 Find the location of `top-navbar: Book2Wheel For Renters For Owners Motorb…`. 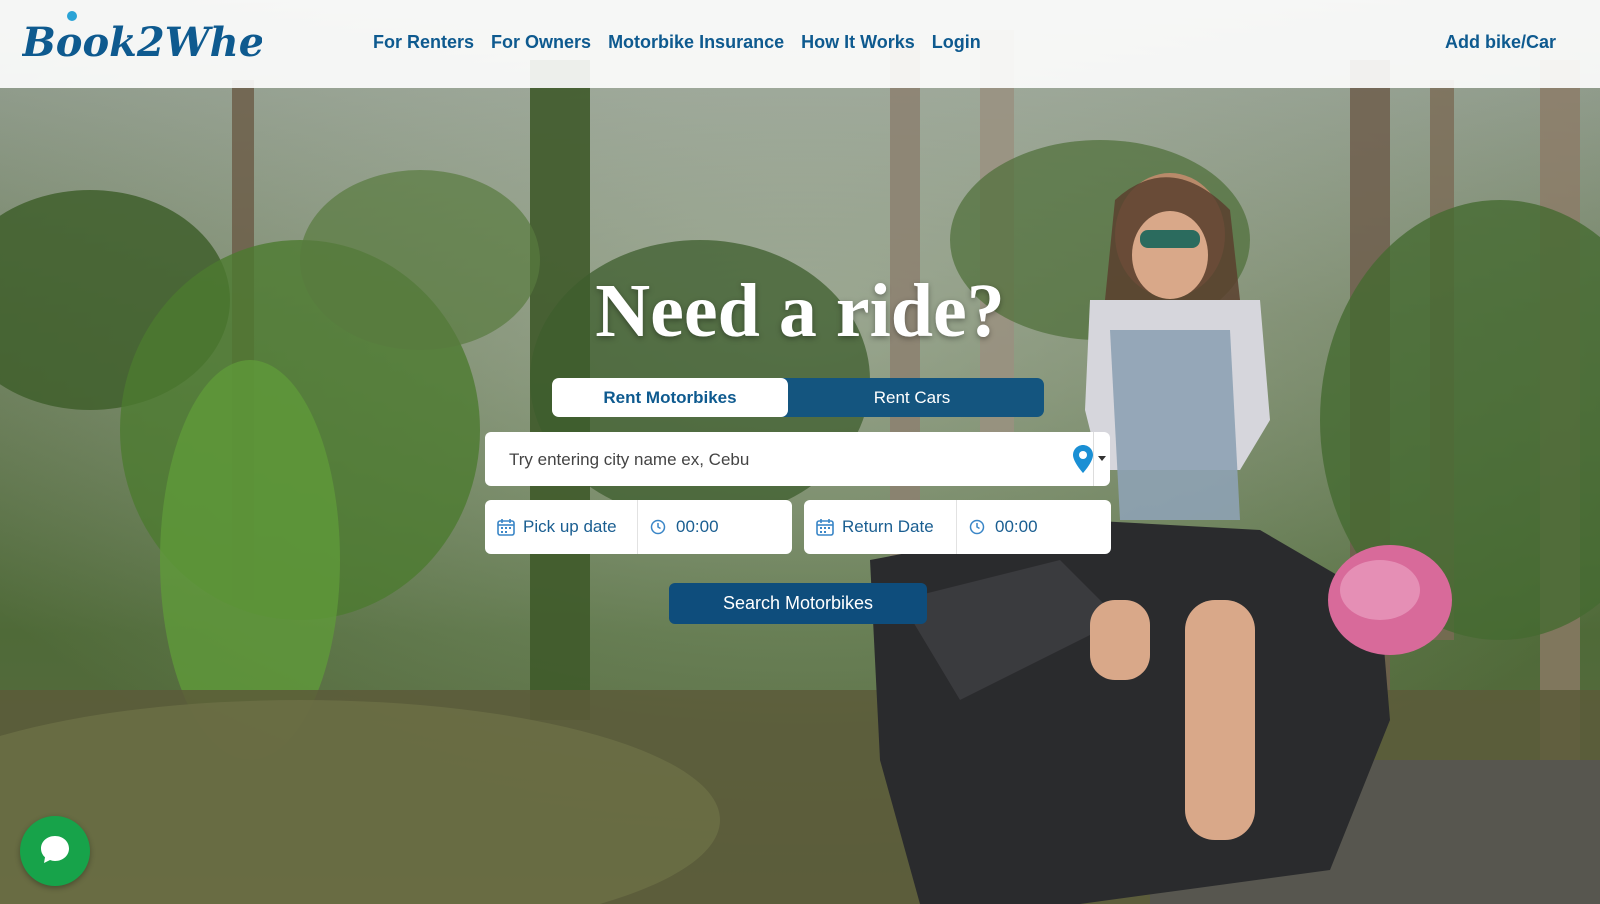

top-navbar: Book2Wheel For Renters For Owners Motorb… is located at coordinates (800, 44).